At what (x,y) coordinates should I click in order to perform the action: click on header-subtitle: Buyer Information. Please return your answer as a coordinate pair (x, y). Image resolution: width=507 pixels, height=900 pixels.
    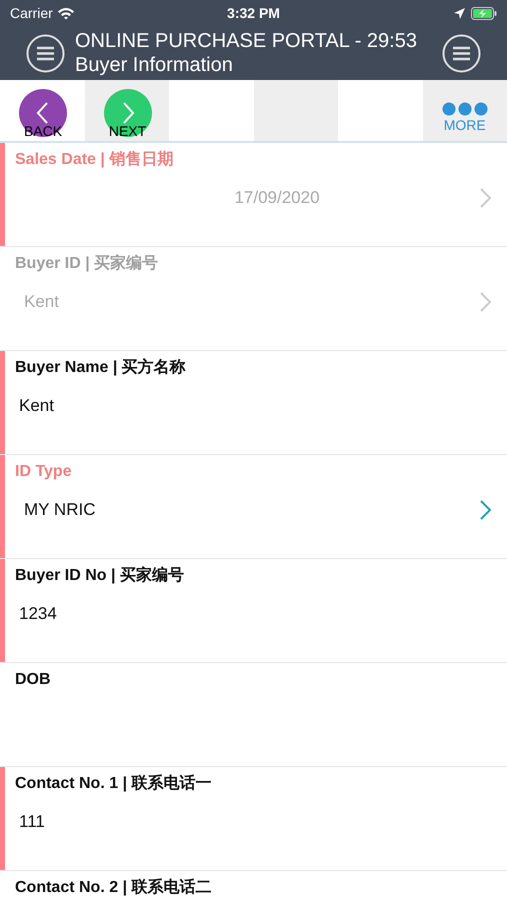
    Looking at the image, I should click on (154, 65).